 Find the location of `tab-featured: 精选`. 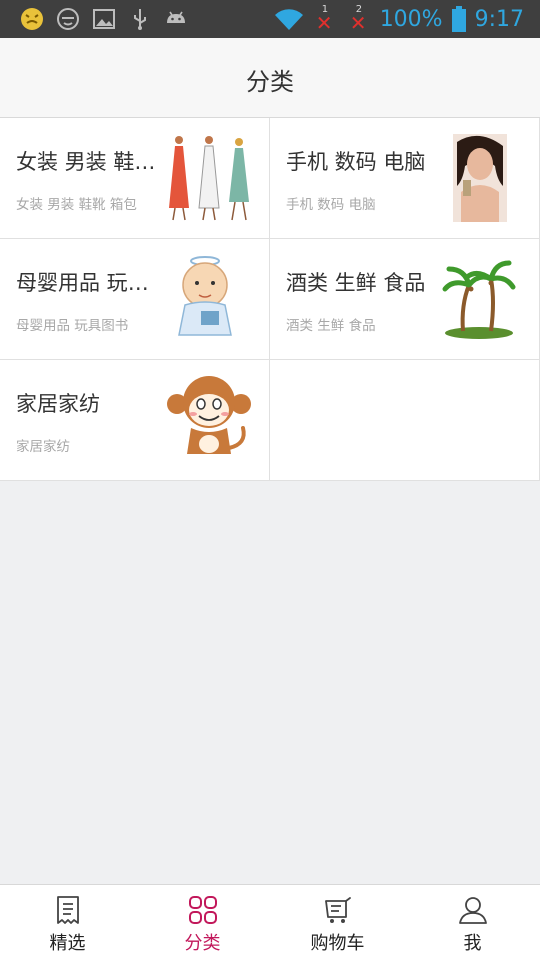

tab-featured: 精选 is located at coordinates (67, 922).